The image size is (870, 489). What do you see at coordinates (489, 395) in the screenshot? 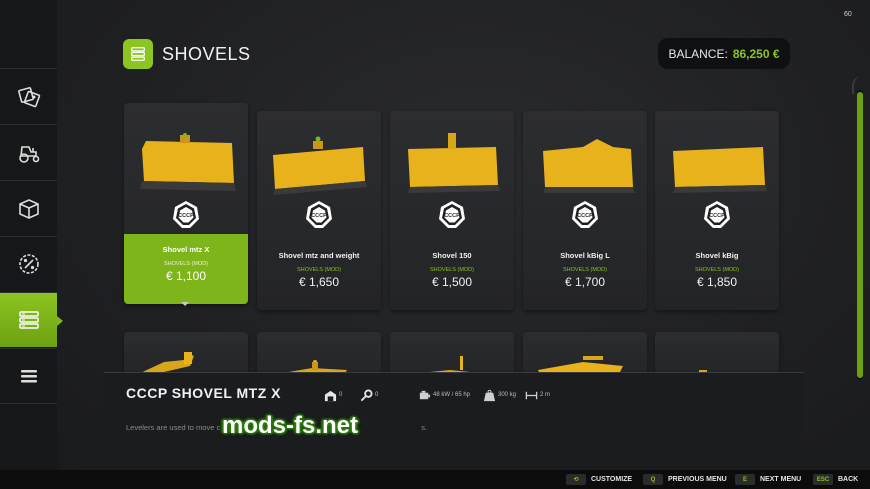
I see `weight-icon` at bounding box center [489, 395].